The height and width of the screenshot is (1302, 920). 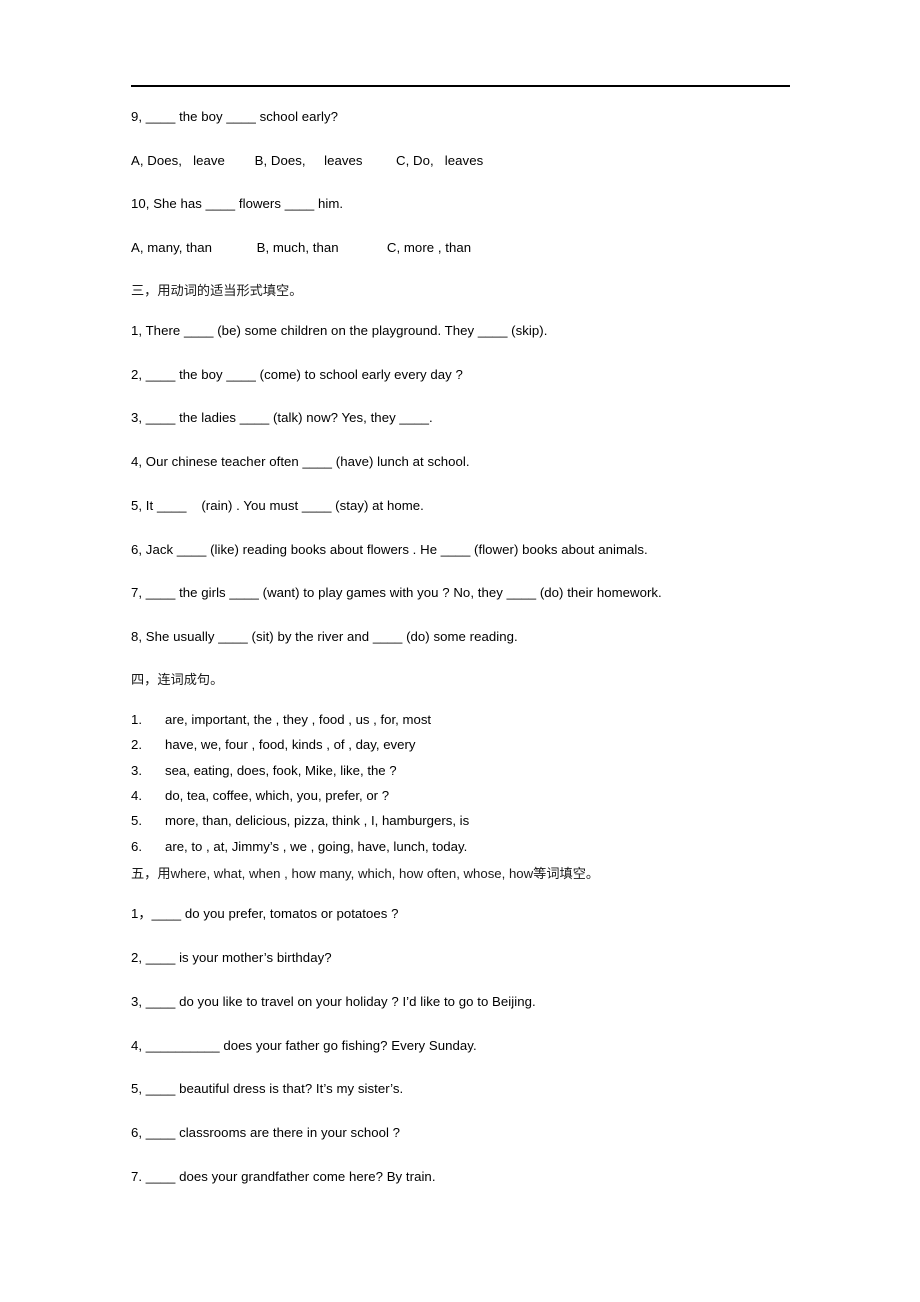 I want to click on list-item-number: 3., so click(x=136, y=770).